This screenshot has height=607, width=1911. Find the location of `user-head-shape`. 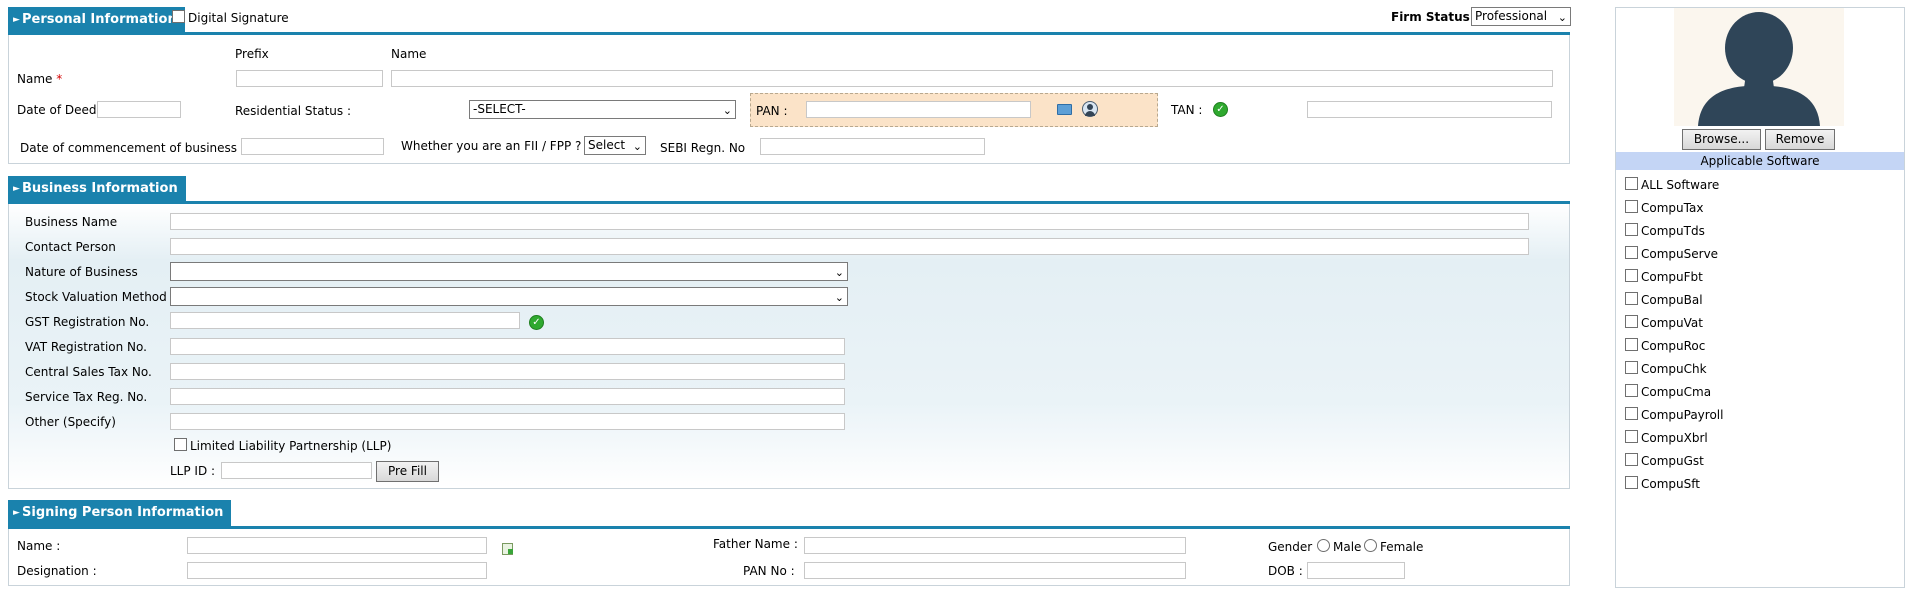

user-head-shape is located at coordinates (1090, 107).